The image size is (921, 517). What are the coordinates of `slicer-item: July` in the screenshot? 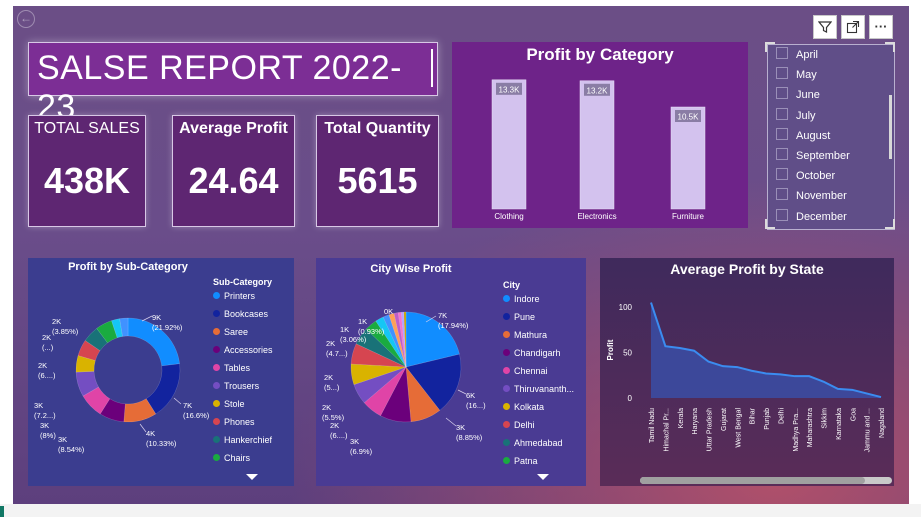 It's located at (796, 115).